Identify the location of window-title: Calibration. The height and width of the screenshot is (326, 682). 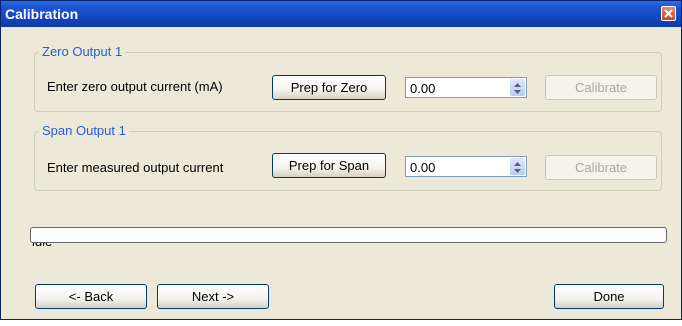
(42, 14).